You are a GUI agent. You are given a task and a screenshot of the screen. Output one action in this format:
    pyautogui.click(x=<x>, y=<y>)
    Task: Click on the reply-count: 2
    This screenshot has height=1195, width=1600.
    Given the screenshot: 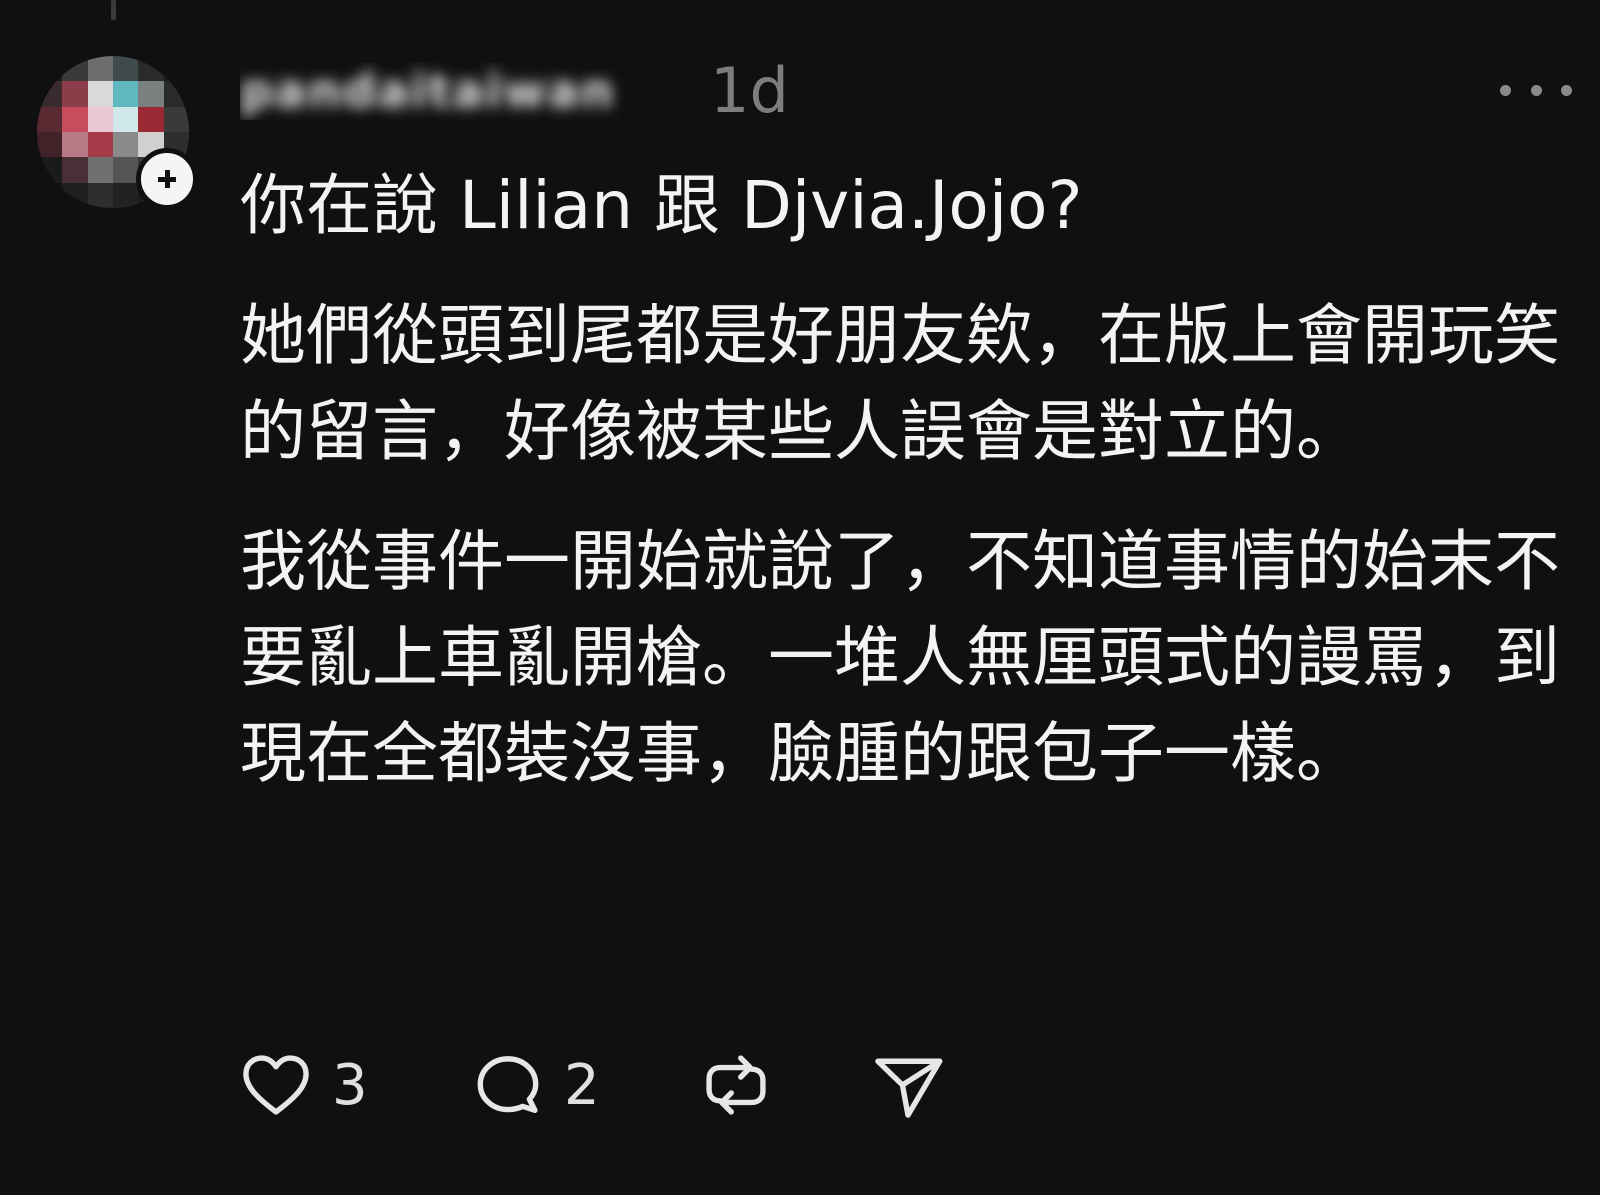 What is the action you would take?
    pyautogui.click(x=582, y=1085)
    